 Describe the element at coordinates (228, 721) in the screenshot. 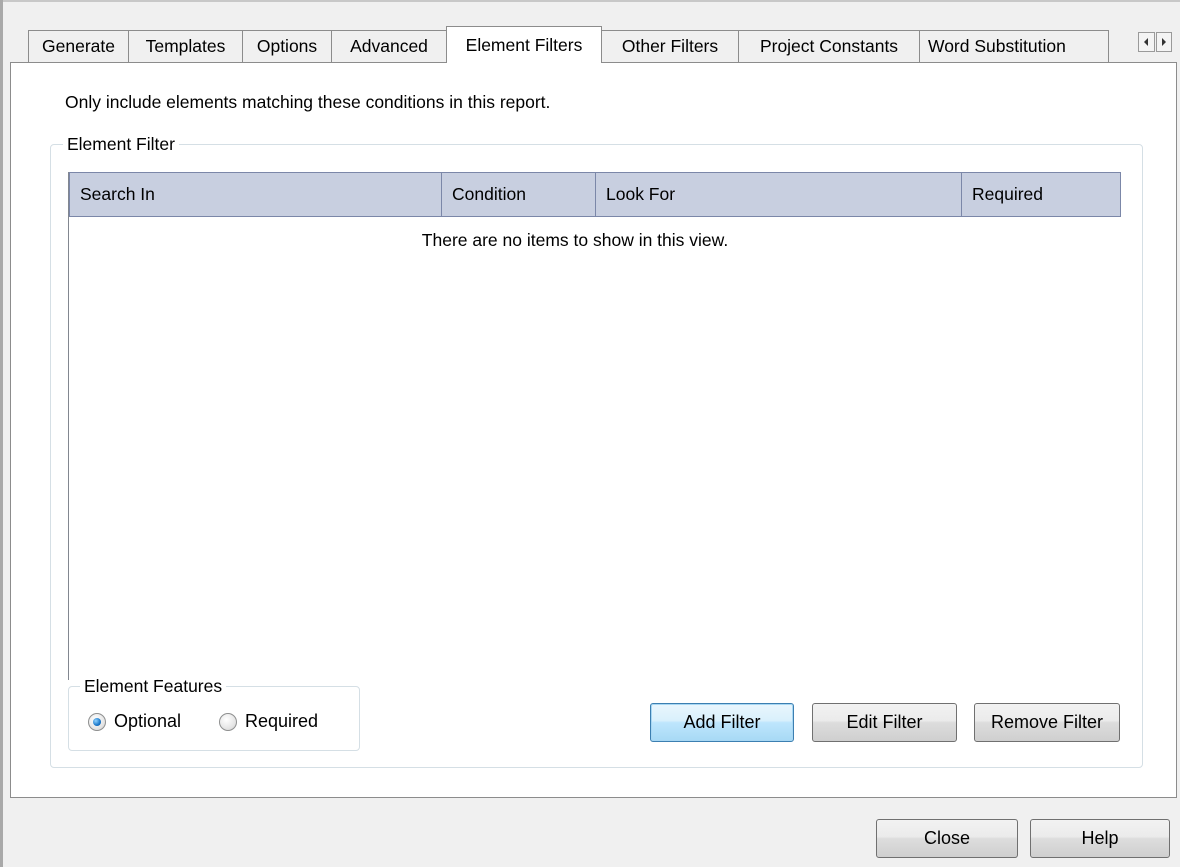

I see `radio-required-icon` at that location.